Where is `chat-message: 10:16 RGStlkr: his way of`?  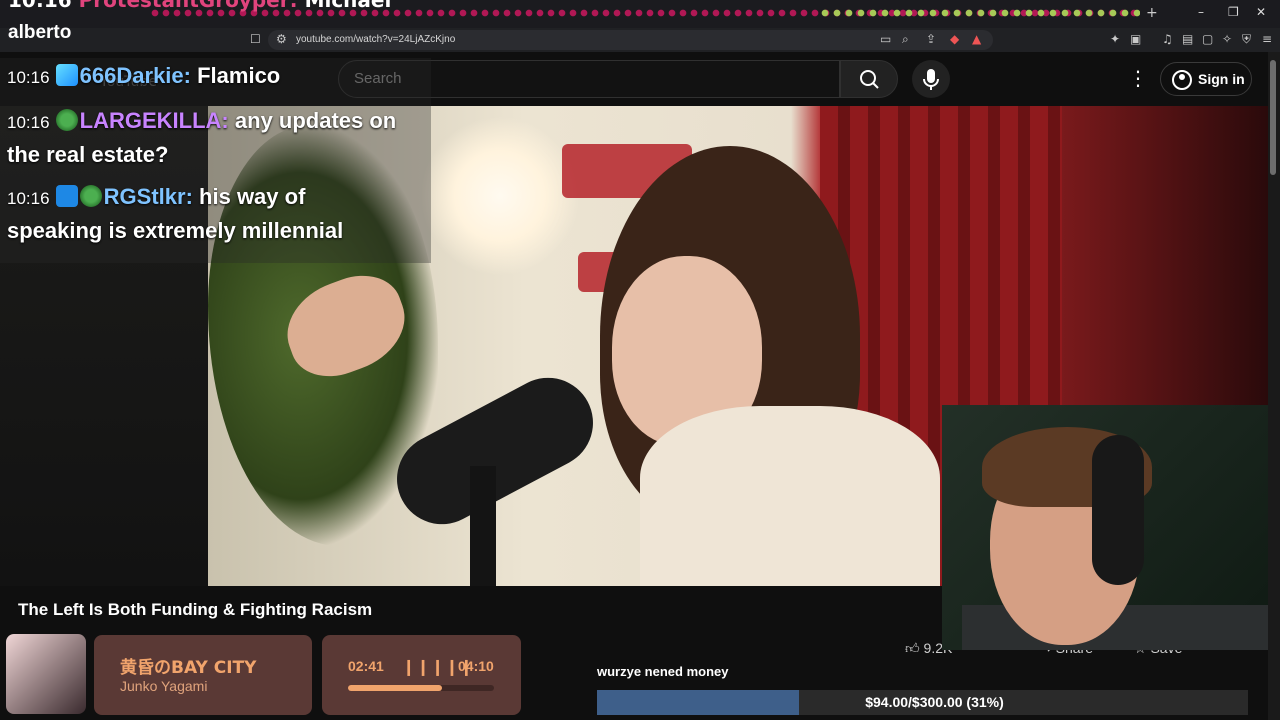
chat-message: 10:16 RGStlkr: his way of is located at coordinates (156, 198).